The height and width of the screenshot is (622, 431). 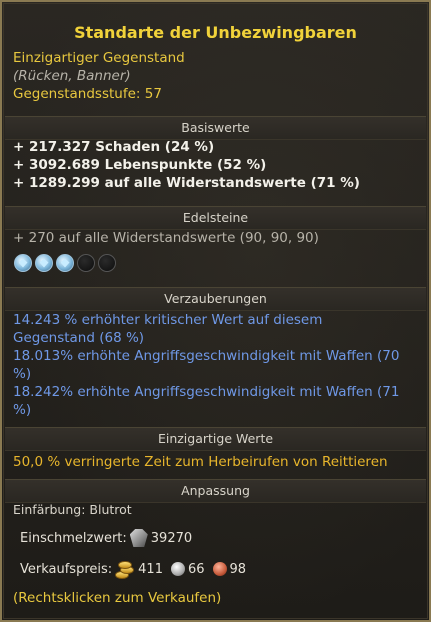 I want to click on sell-price-label: Verkaufspreis:, so click(x=66, y=569).